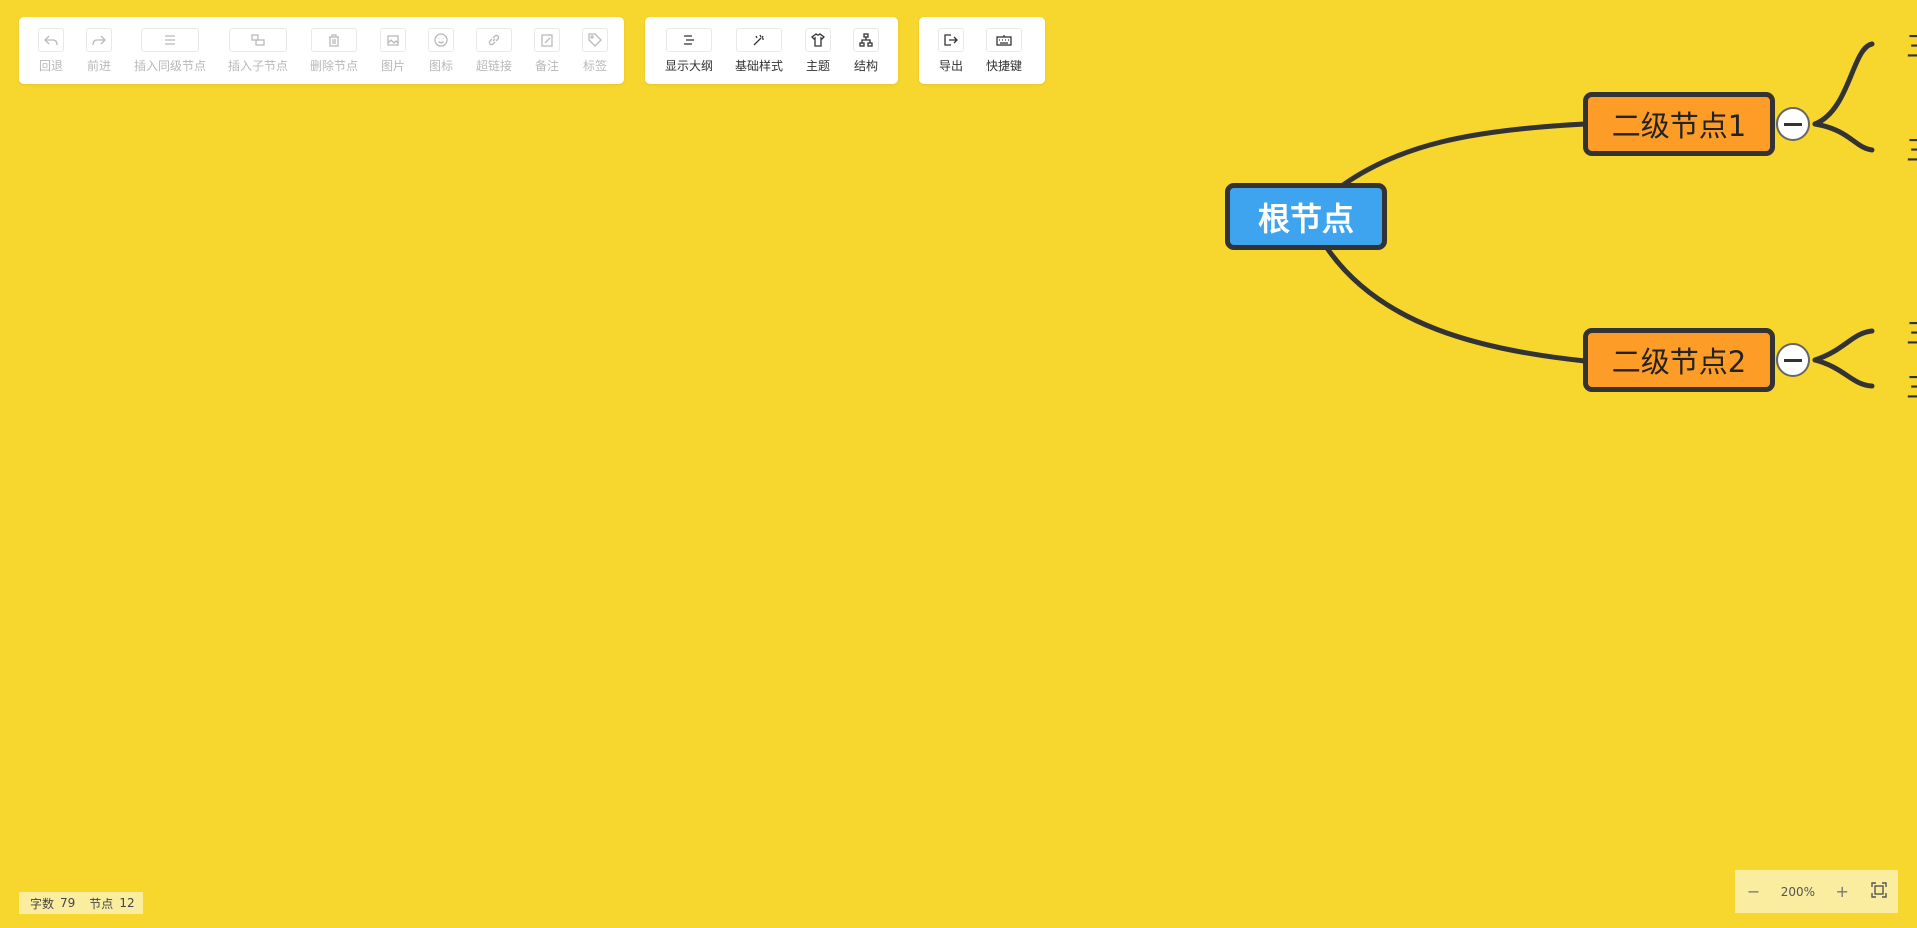 This screenshot has height=928, width=1917. Describe the element at coordinates (170, 40) in the screenshot. I see `sibling-node-icon` at that location.